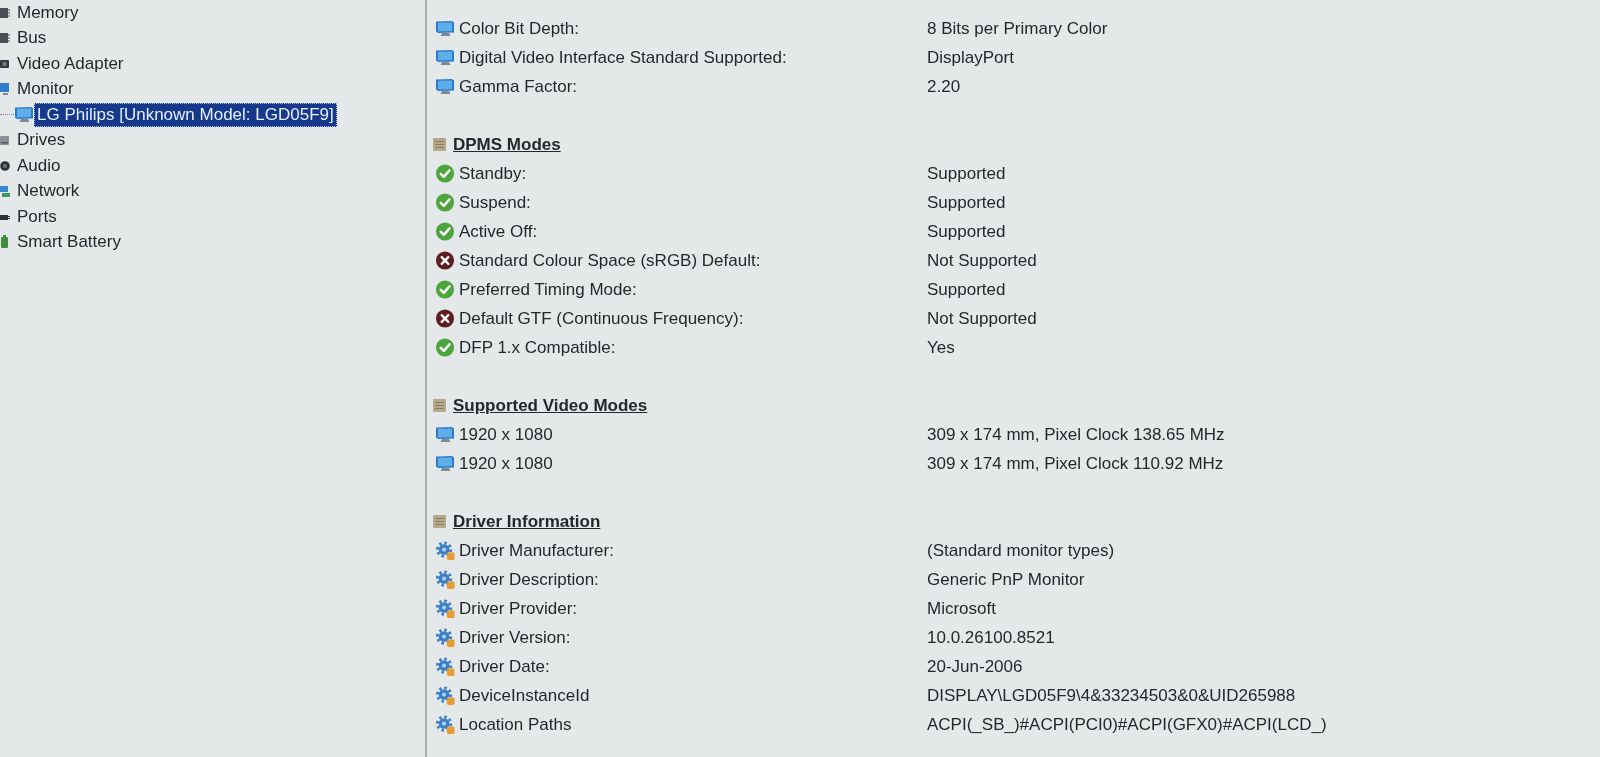 This screenshot has width=1600, height=757. What do you see at coordinates (493, 173) in the screenshot?
I see `property-label: Standby:` at bounding box center [493, 173].